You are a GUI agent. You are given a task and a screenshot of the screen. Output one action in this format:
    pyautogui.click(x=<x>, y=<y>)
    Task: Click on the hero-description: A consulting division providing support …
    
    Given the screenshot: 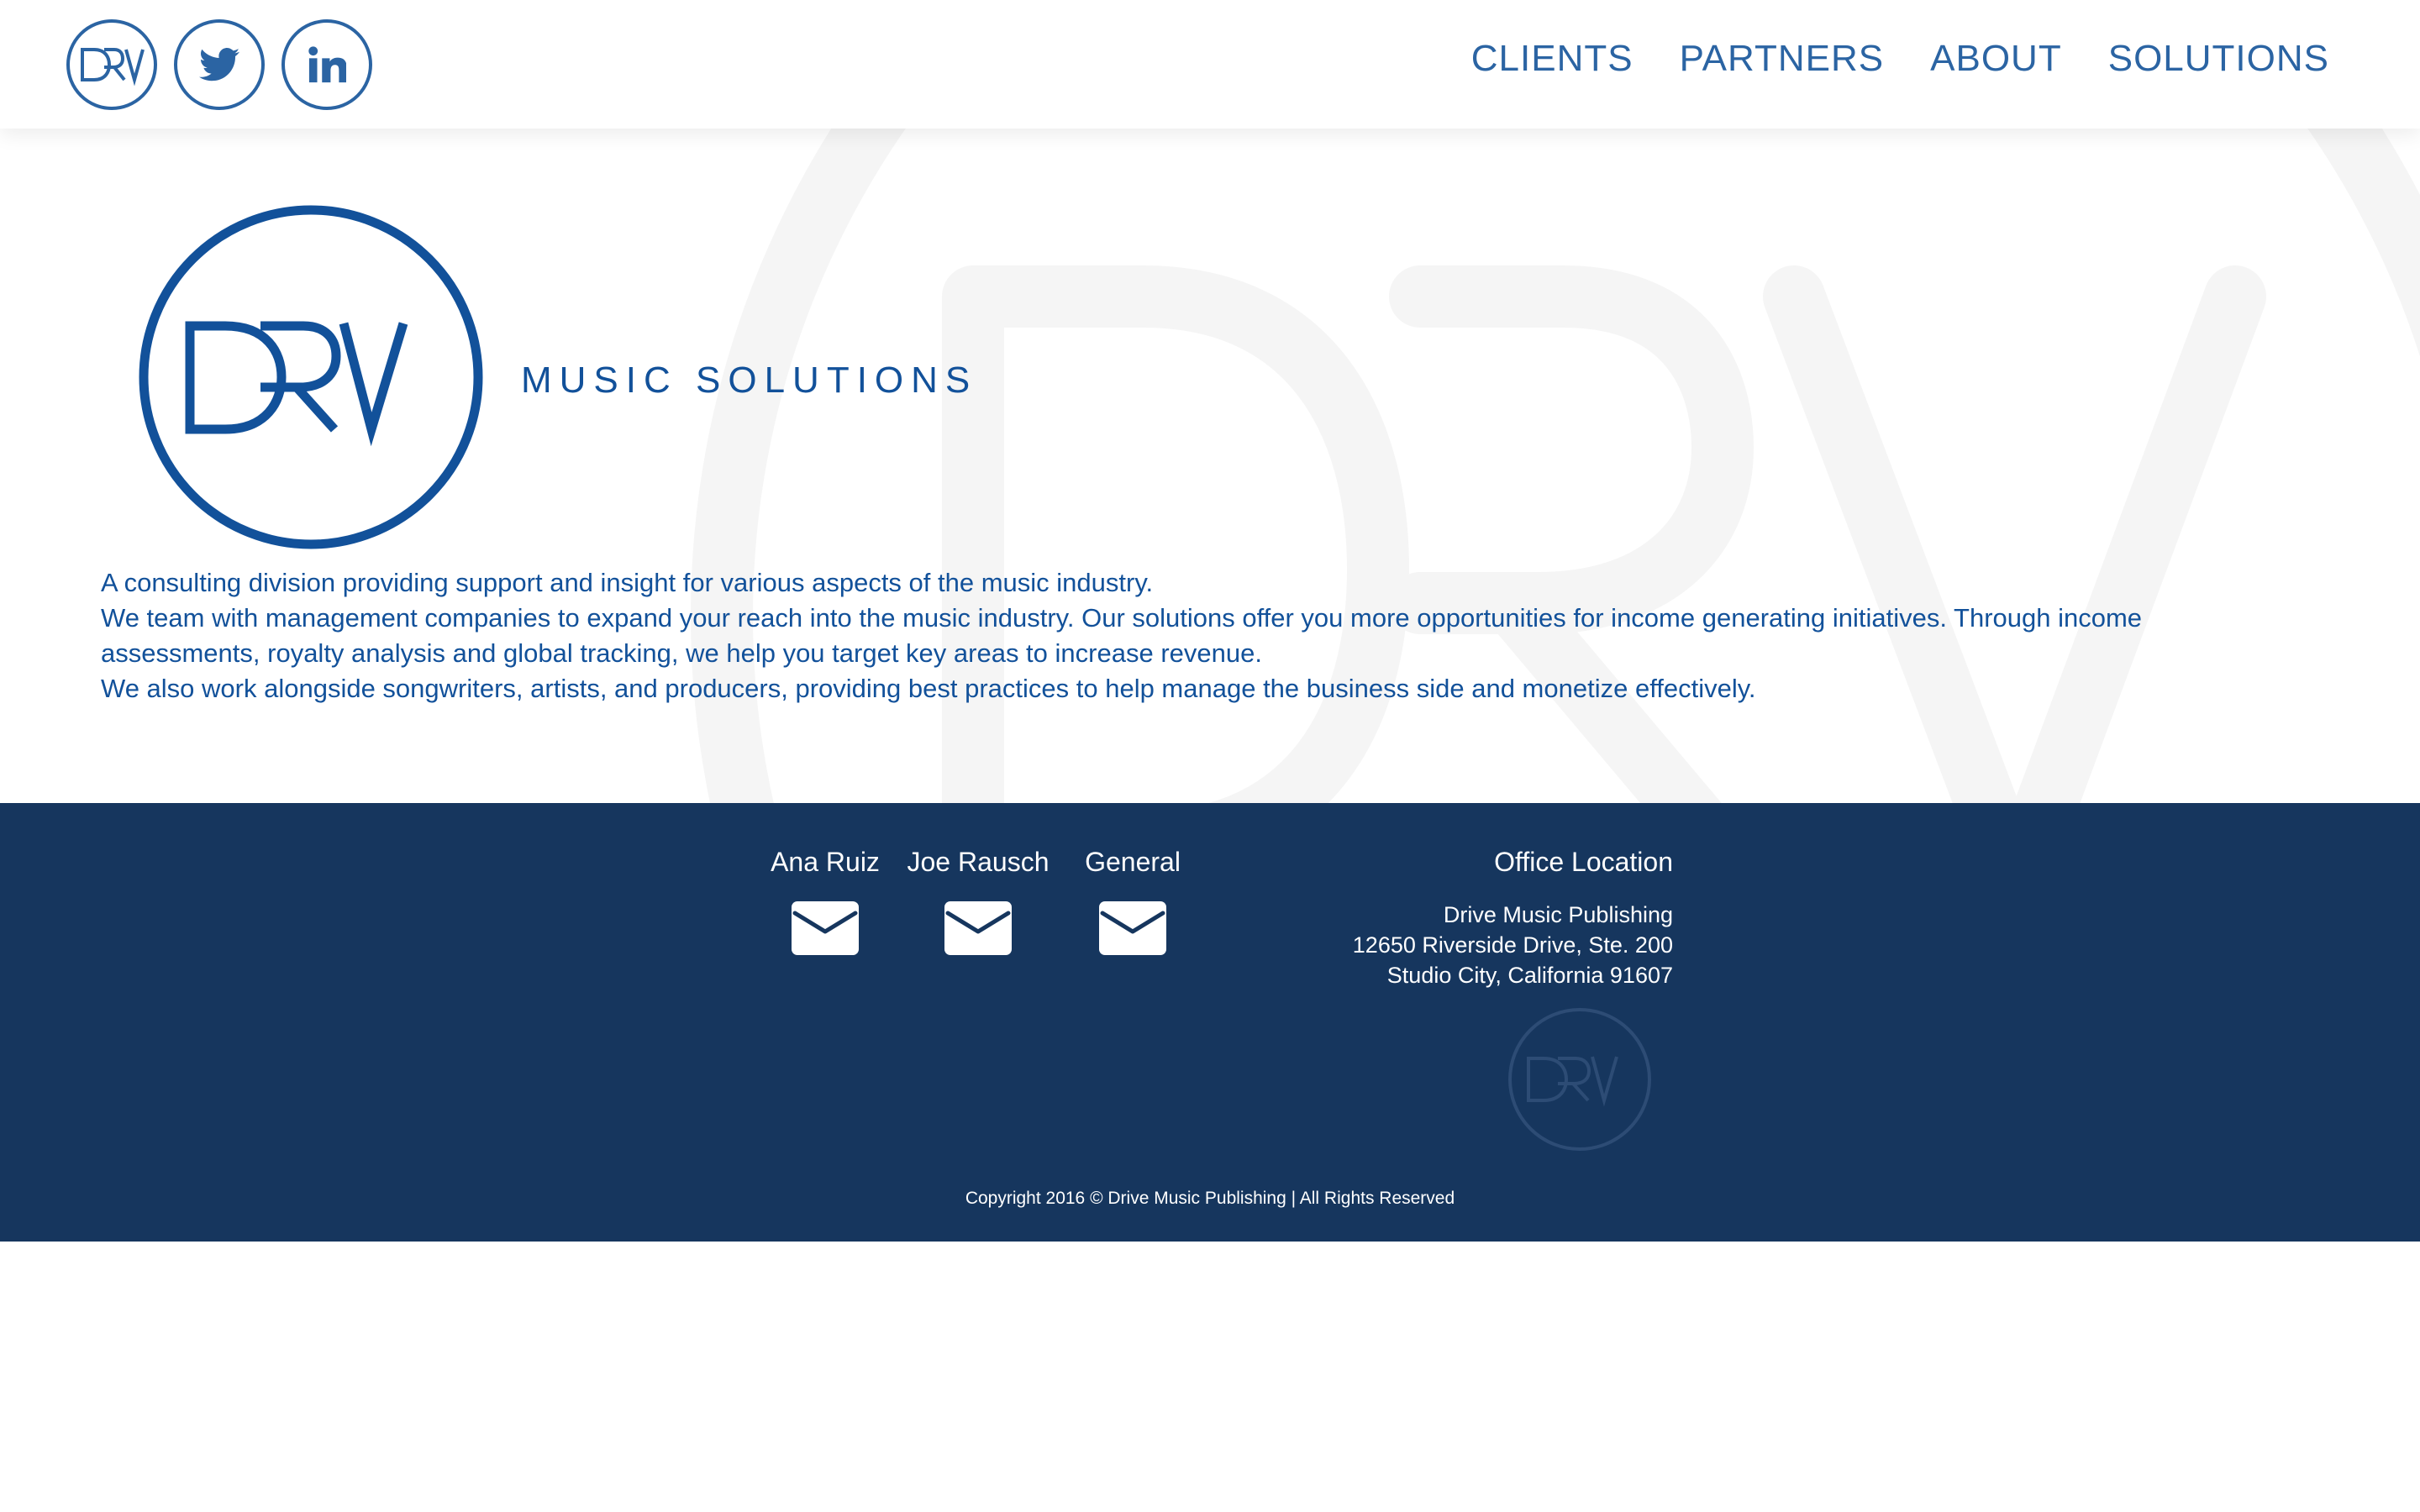 What is the action you would take?
    pyautogui.click(x=1194, y=635)
    